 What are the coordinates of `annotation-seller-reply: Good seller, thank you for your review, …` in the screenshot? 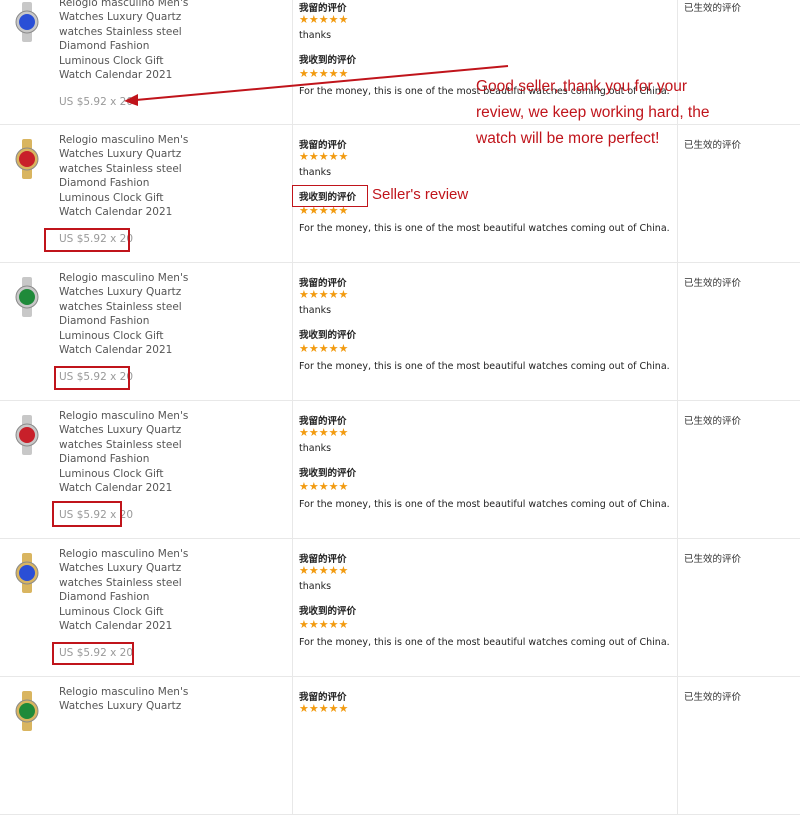 It's located at (593, 112).